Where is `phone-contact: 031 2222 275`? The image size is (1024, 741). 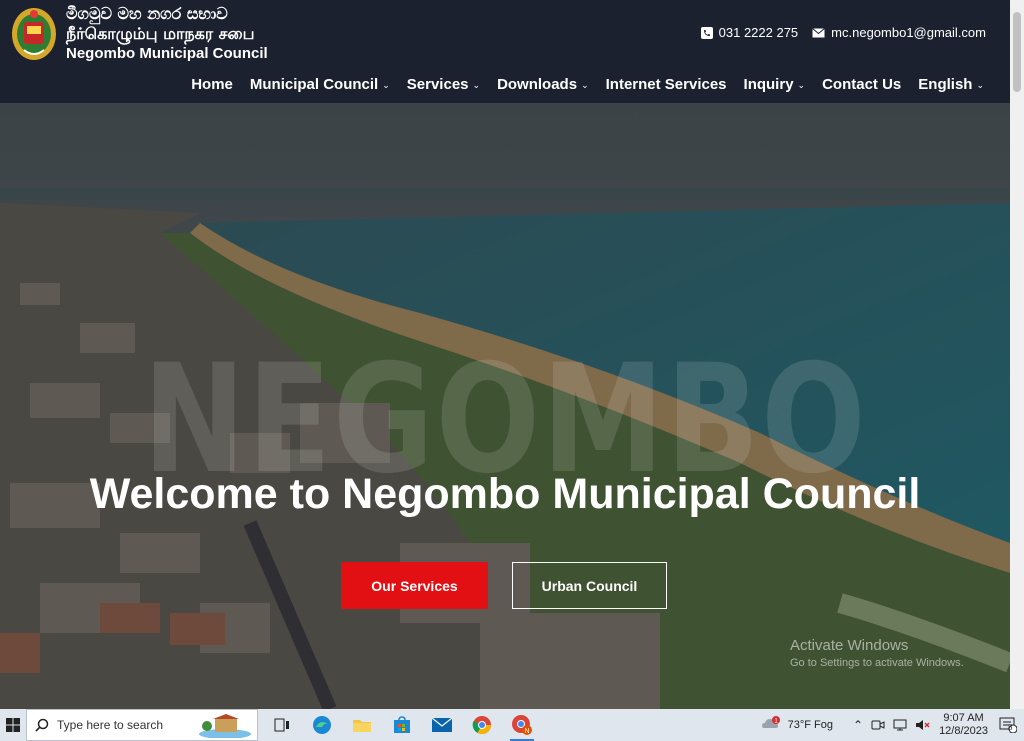 phone-contact: 031 2222 275 is located at coordinates (749, 32).